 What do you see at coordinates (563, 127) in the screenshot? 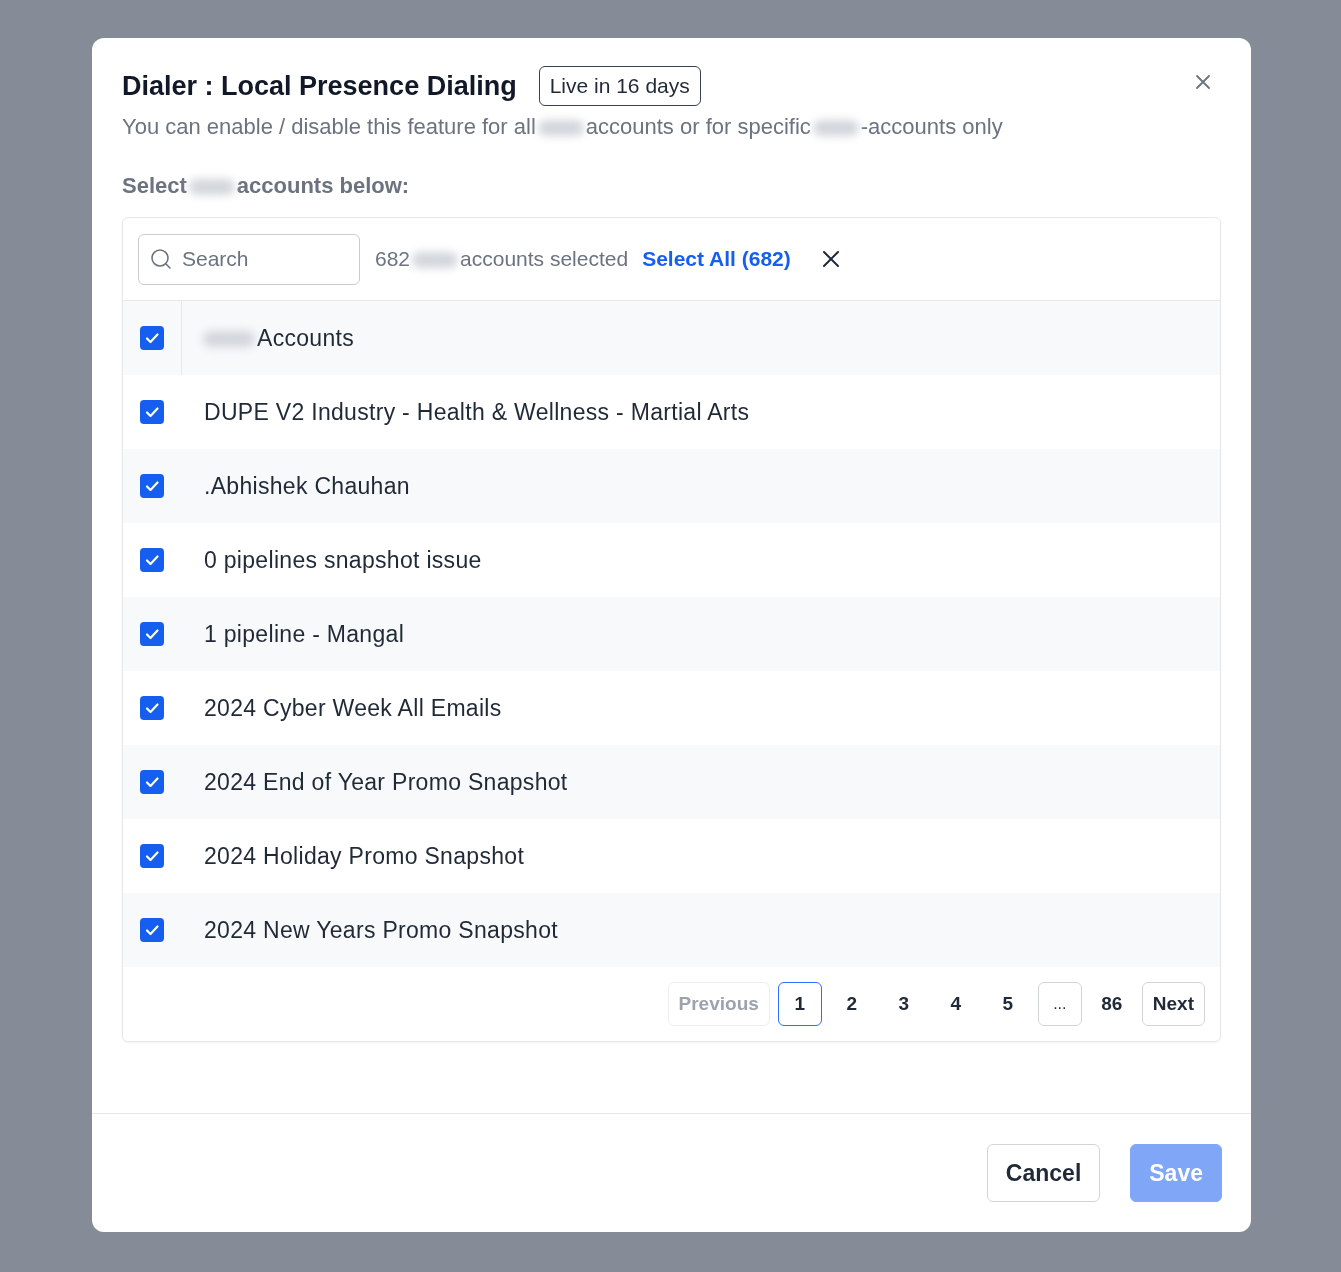
I see `dialog-subtitle: You can enable / disable this feature for all accounts or for specific -accounts only` at bounding box center [563, 127].